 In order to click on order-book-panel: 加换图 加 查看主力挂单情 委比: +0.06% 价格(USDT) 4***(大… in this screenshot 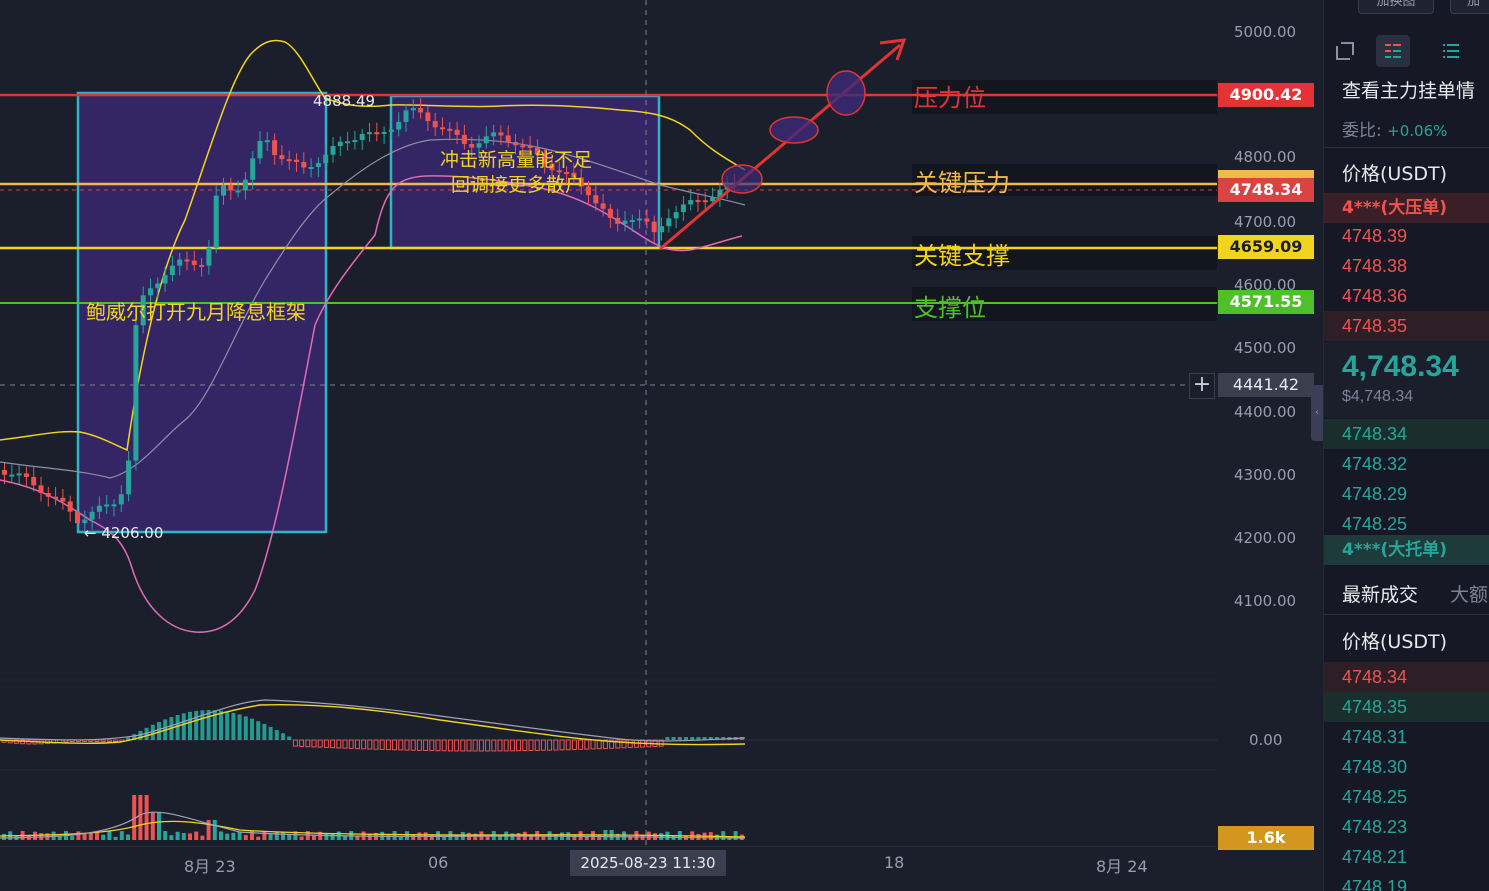, I will do `click(1406, 445)`.